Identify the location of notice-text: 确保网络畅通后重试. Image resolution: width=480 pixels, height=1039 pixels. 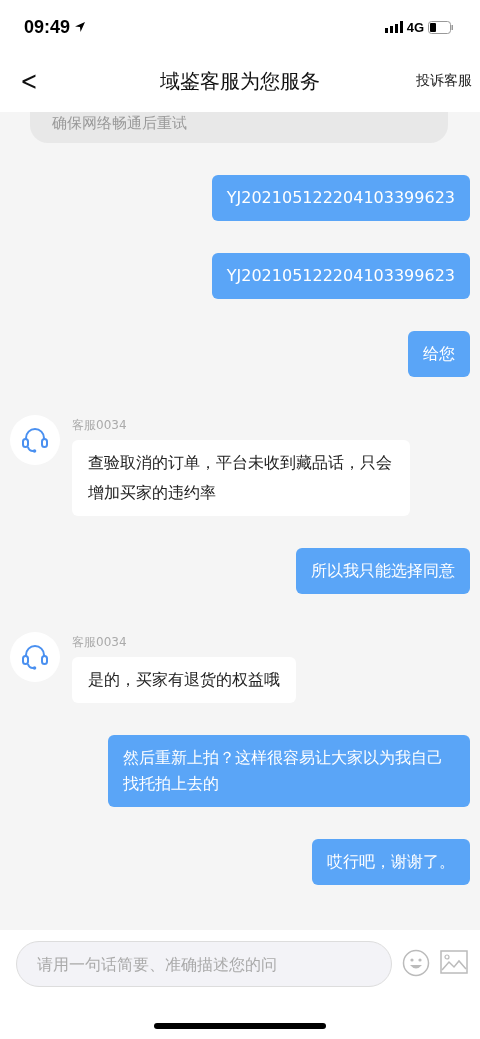
(239, 127).